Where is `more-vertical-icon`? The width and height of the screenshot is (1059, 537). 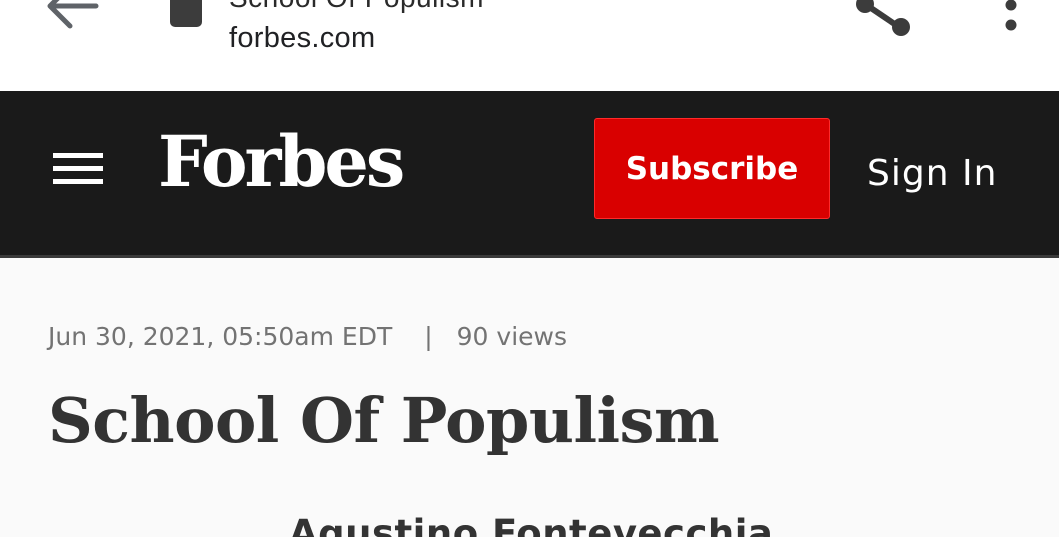 more-vertical-icon is located at coordinates (1011, 15).